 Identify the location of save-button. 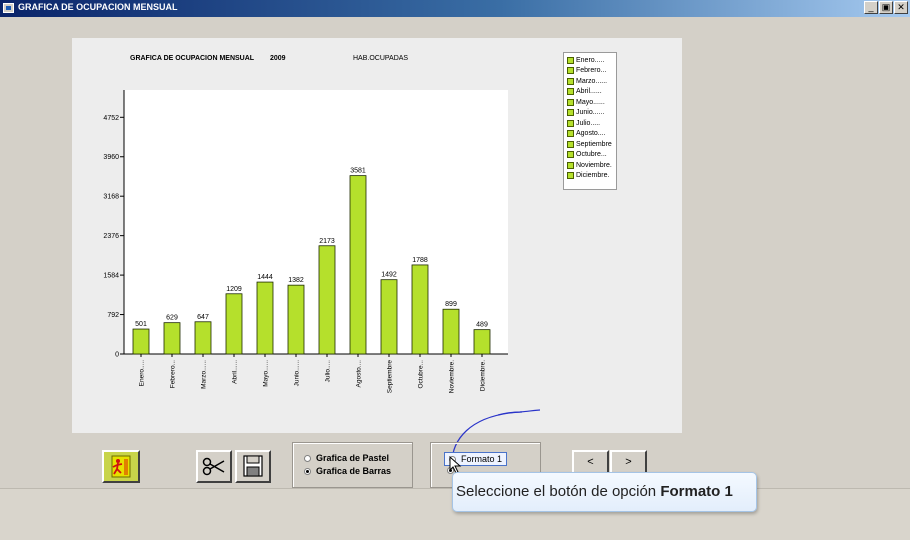
(253, 466).